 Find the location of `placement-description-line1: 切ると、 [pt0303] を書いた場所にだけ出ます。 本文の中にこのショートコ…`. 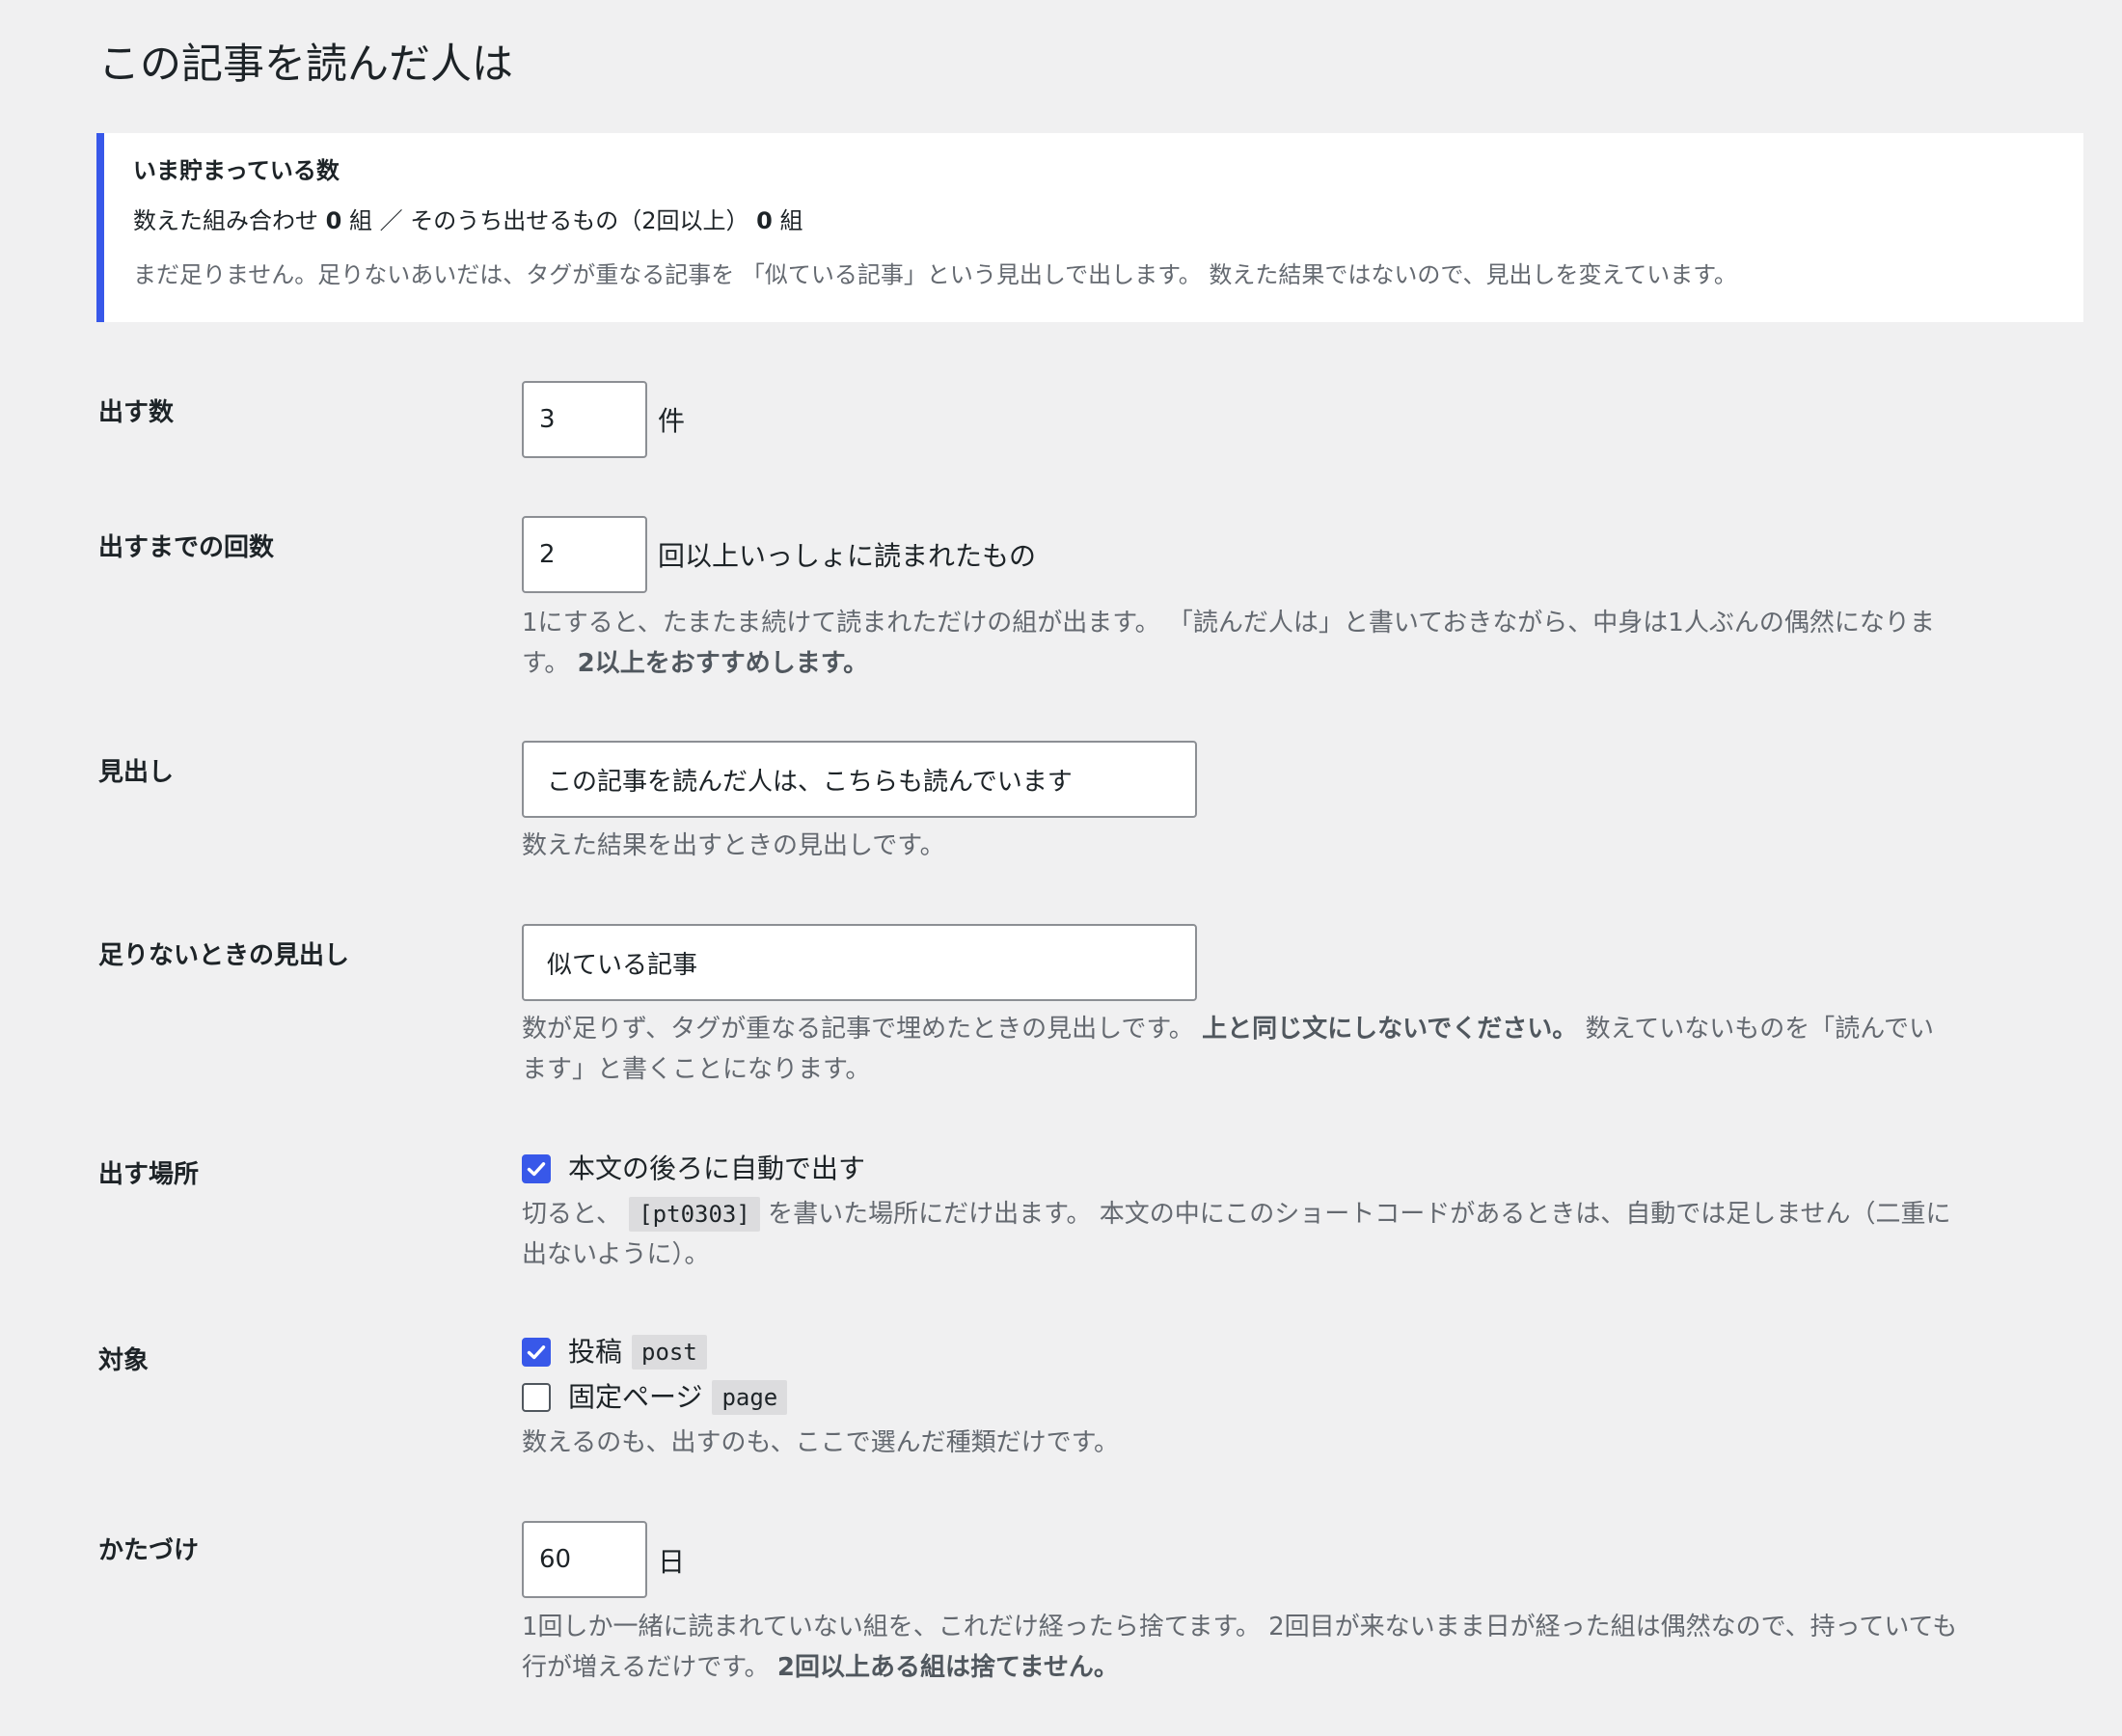

placement-description-line1: 切ると、 [pt0303] を書いた場所にだけ出ます。 本文の中にこのショートコ… is located at coordinates (1294, 1214).